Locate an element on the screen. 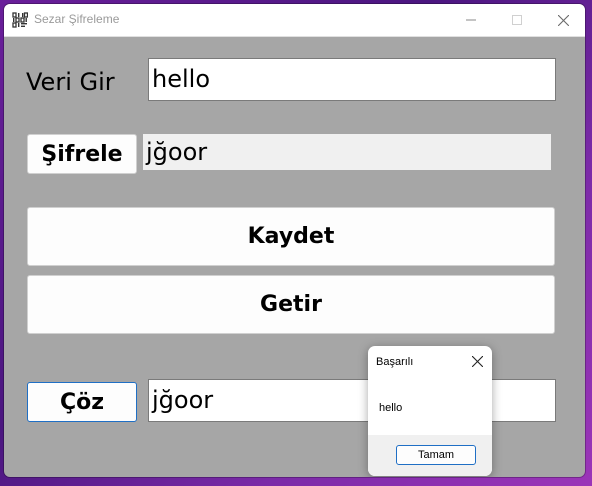 This screenshot has height=486, width=592. maximize-icon is located at coordinates (517, 20).